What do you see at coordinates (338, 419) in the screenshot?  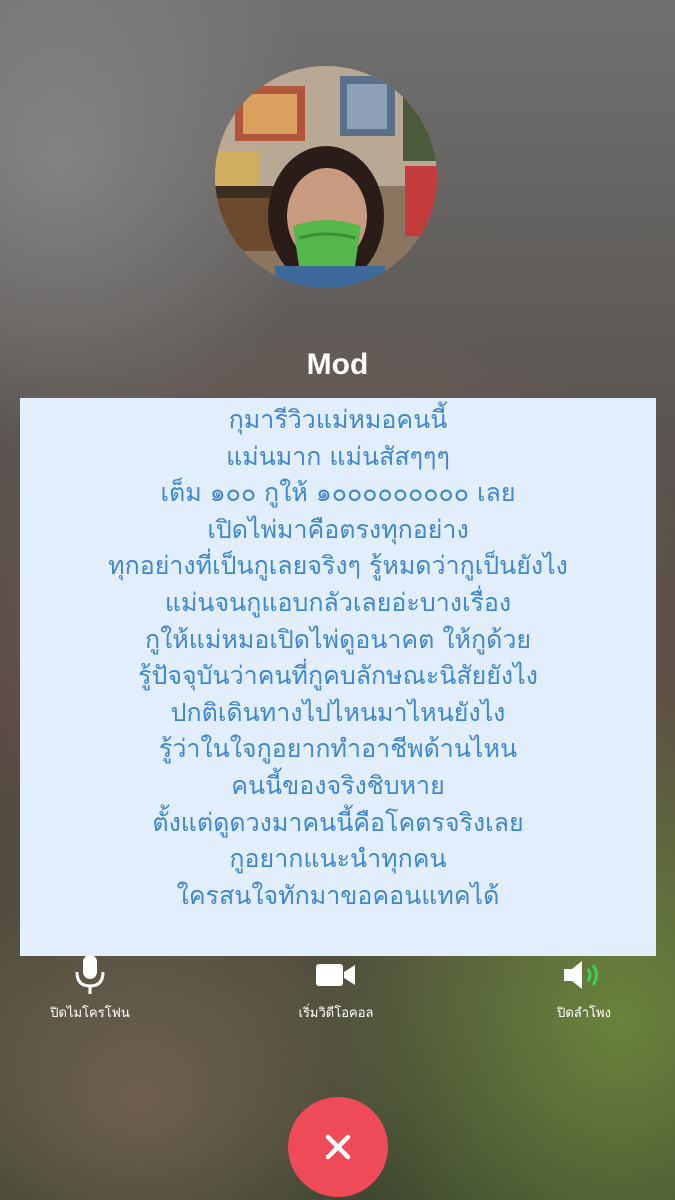 I see `message-line: กุมารีวิวแม่หมอคนนี้` at bounding box center [338, 419].